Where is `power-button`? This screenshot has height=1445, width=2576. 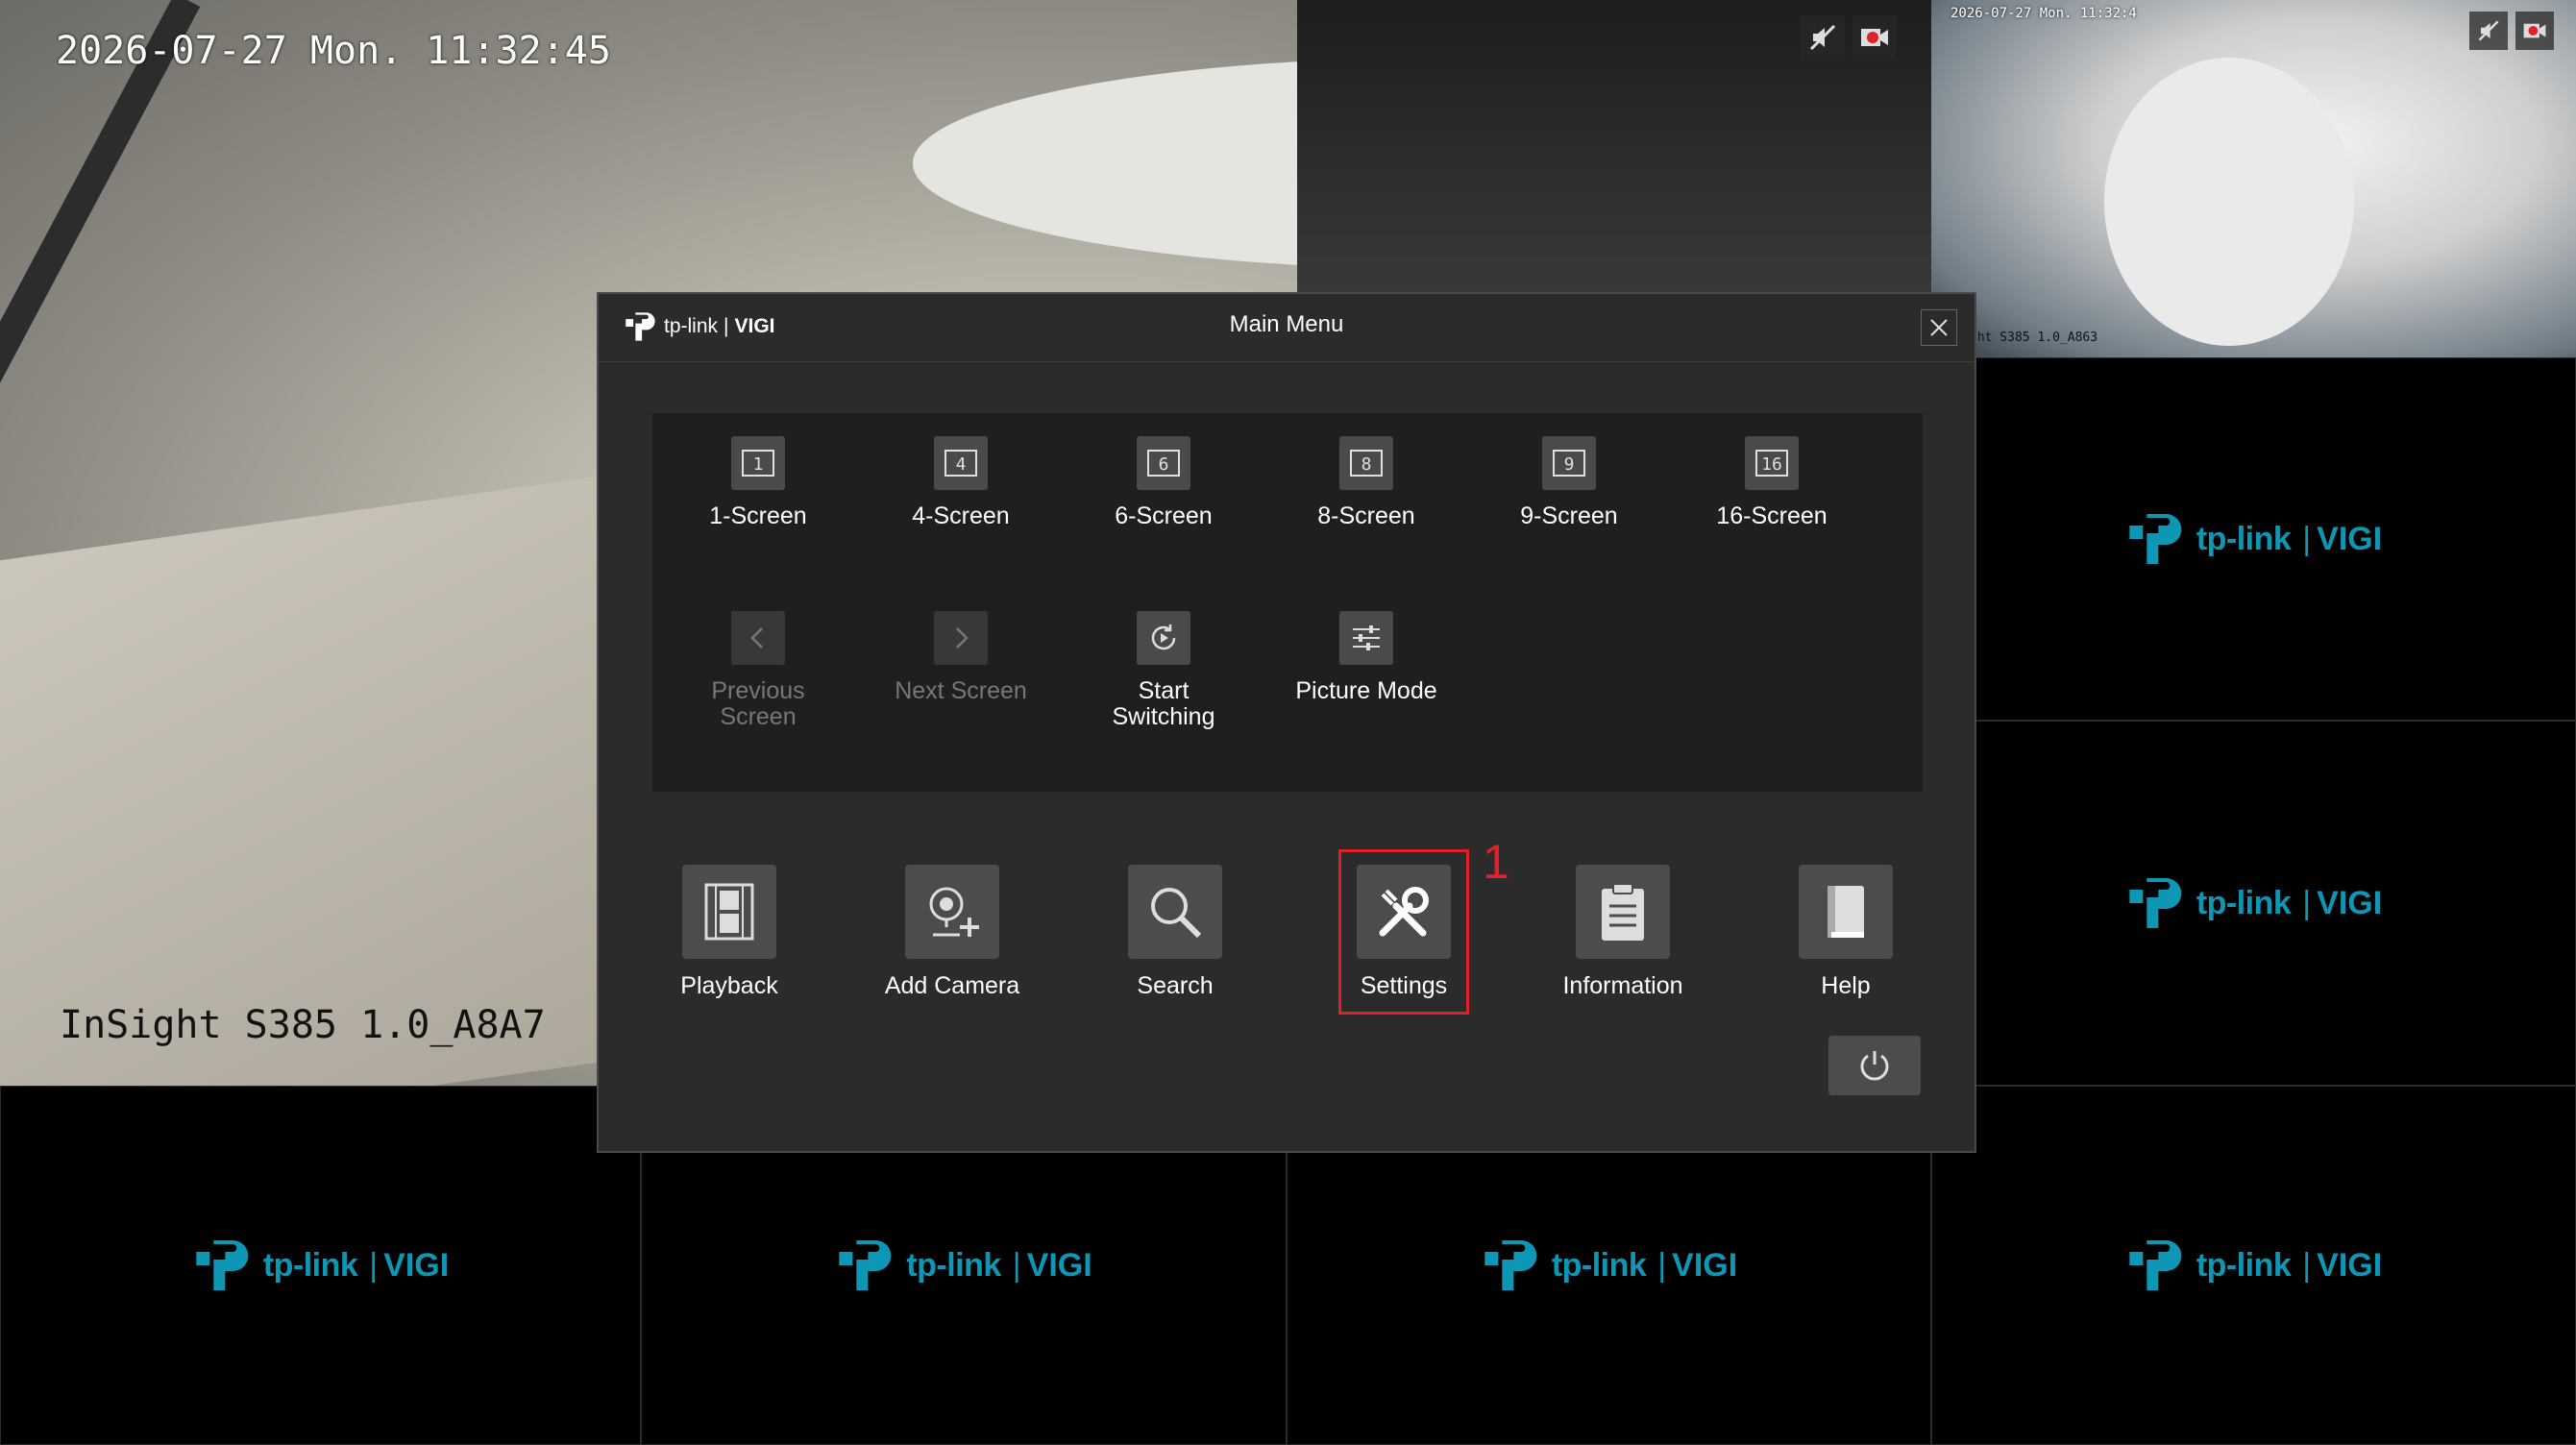 power-button is located at coordinates (1874, 1065).